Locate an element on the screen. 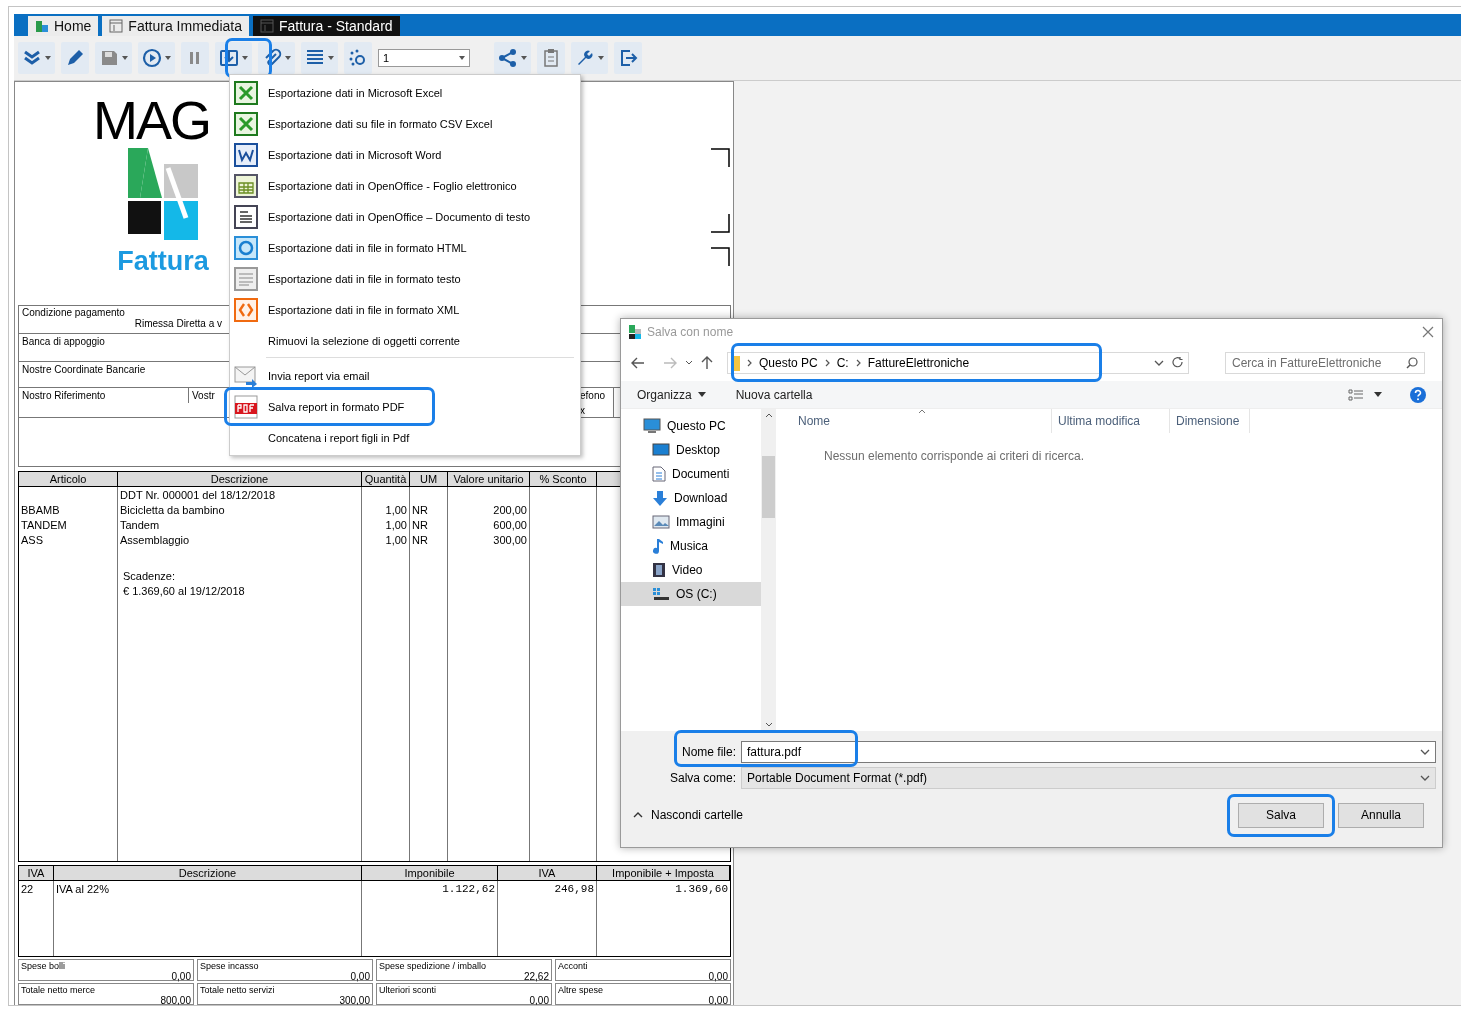 The height and width of the screenshot is (1015, 1461). save-button is located at coordinates (113, 58).